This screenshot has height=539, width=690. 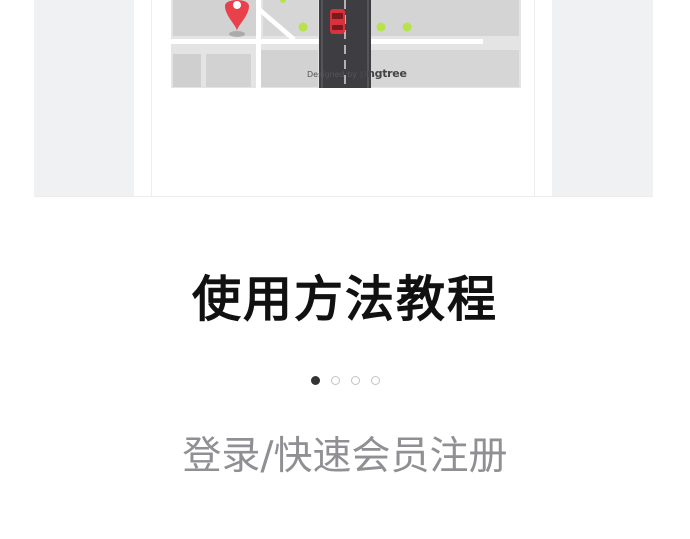 What do you see at coordinates (383, 73) in the screenshot?
I see `watermark-brand: pngtree` at bounding box center [383, 73].